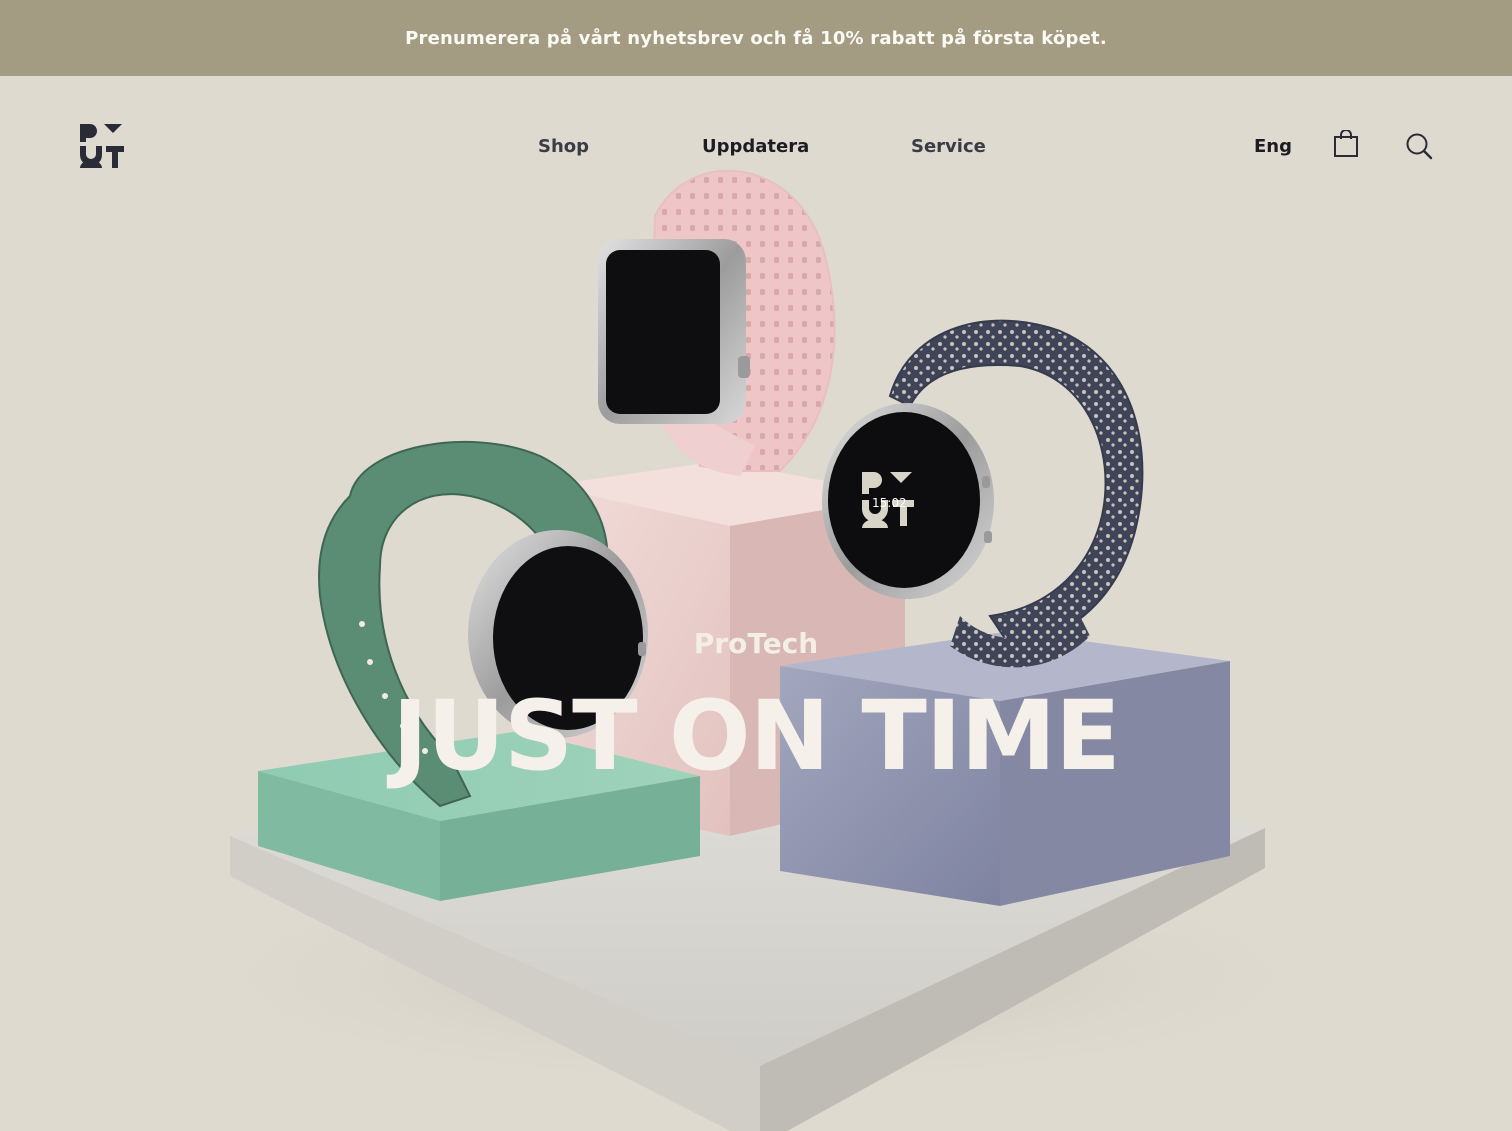 This screenshot has width=1512, height=1131. I want to click on logo-icon, so click(102, 146).